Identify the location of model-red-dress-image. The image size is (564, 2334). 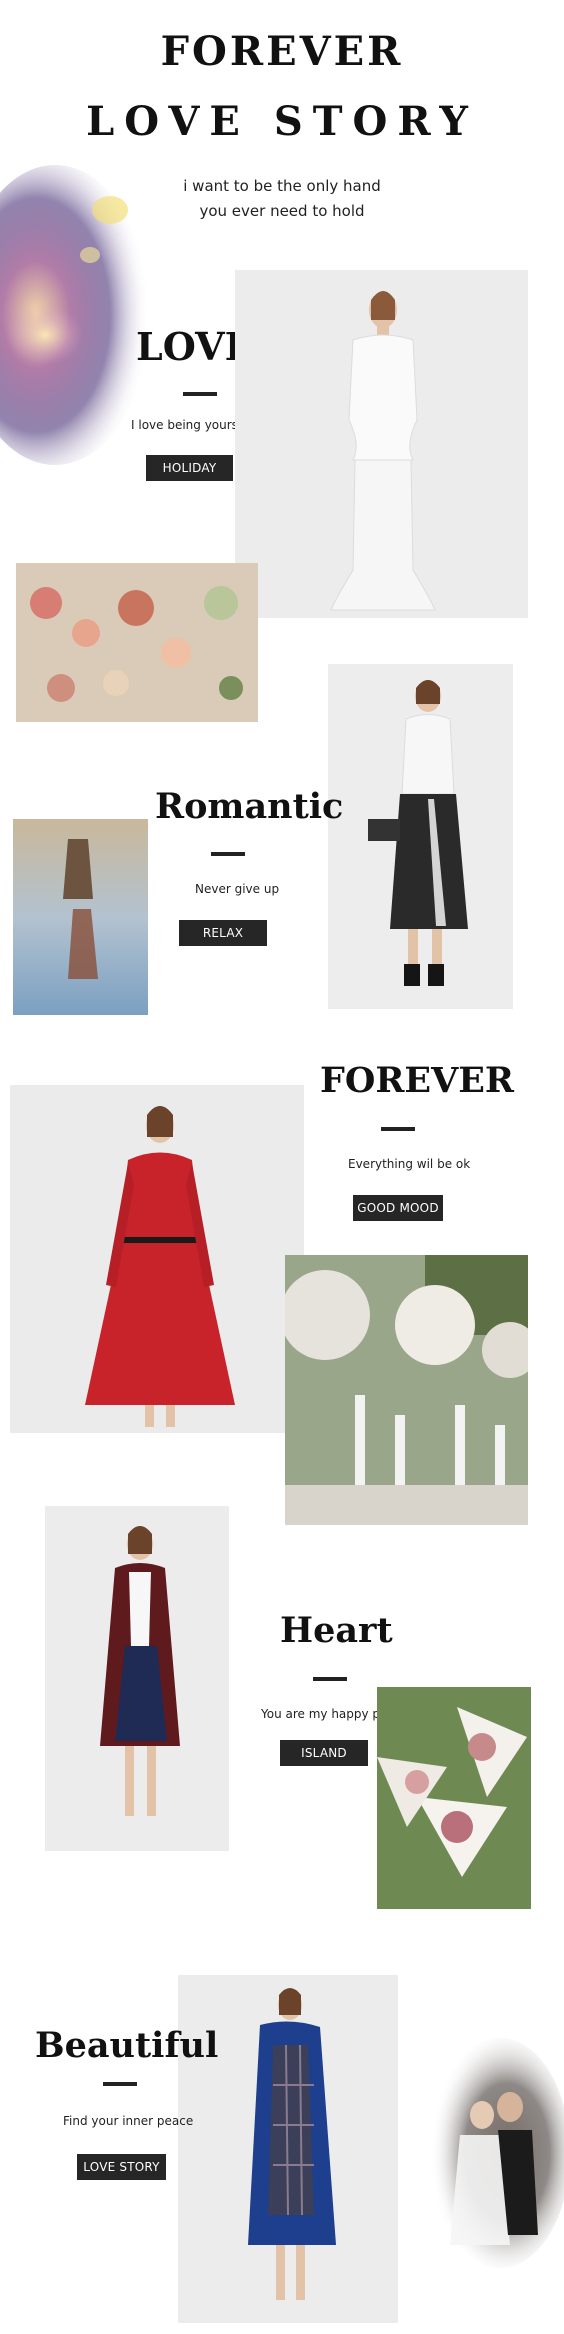
(157, 1259).